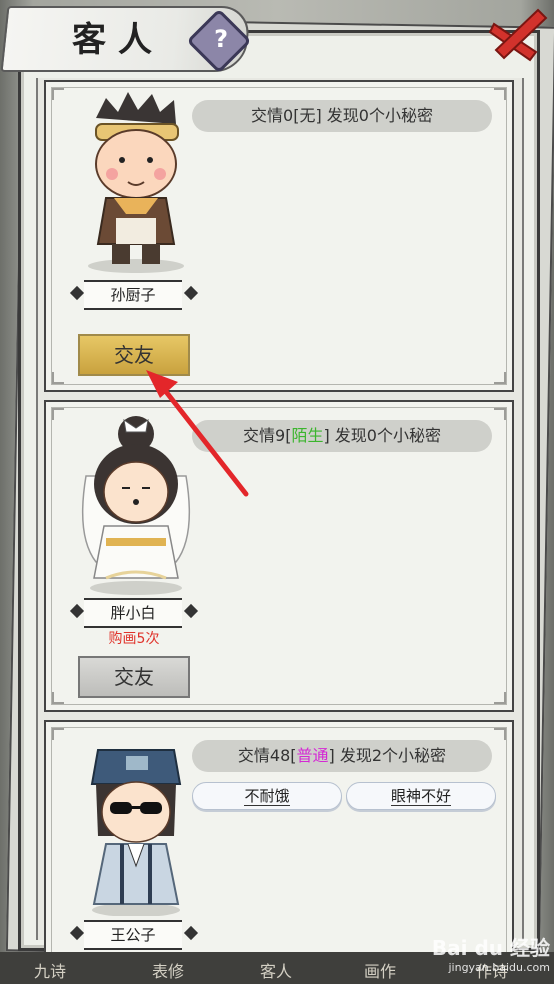 The image size is (554, 984). I want to click on secret-tag: 不耐饿, so click(267, 796).